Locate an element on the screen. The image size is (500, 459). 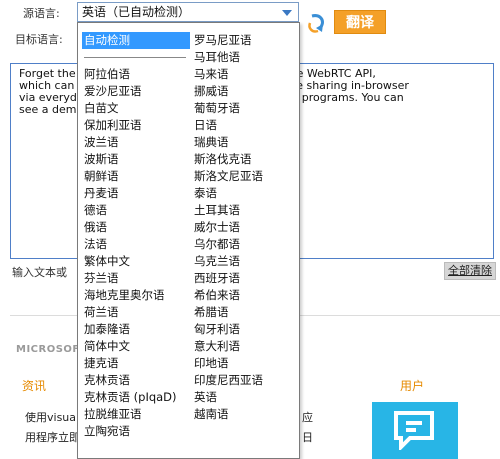
dropdown-option: 希腊语 is located at coordinates (244, 312).